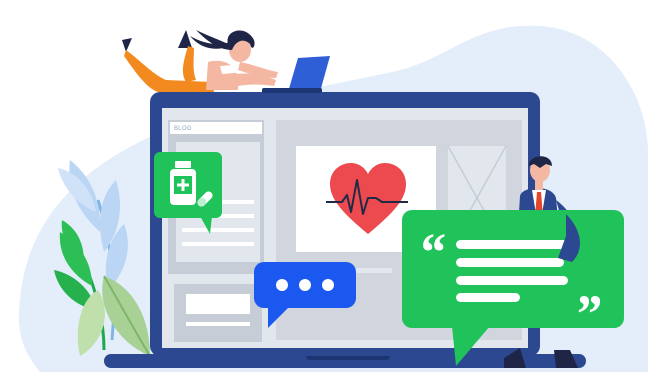  I want to click on image-placeholder, so click(218, 304).